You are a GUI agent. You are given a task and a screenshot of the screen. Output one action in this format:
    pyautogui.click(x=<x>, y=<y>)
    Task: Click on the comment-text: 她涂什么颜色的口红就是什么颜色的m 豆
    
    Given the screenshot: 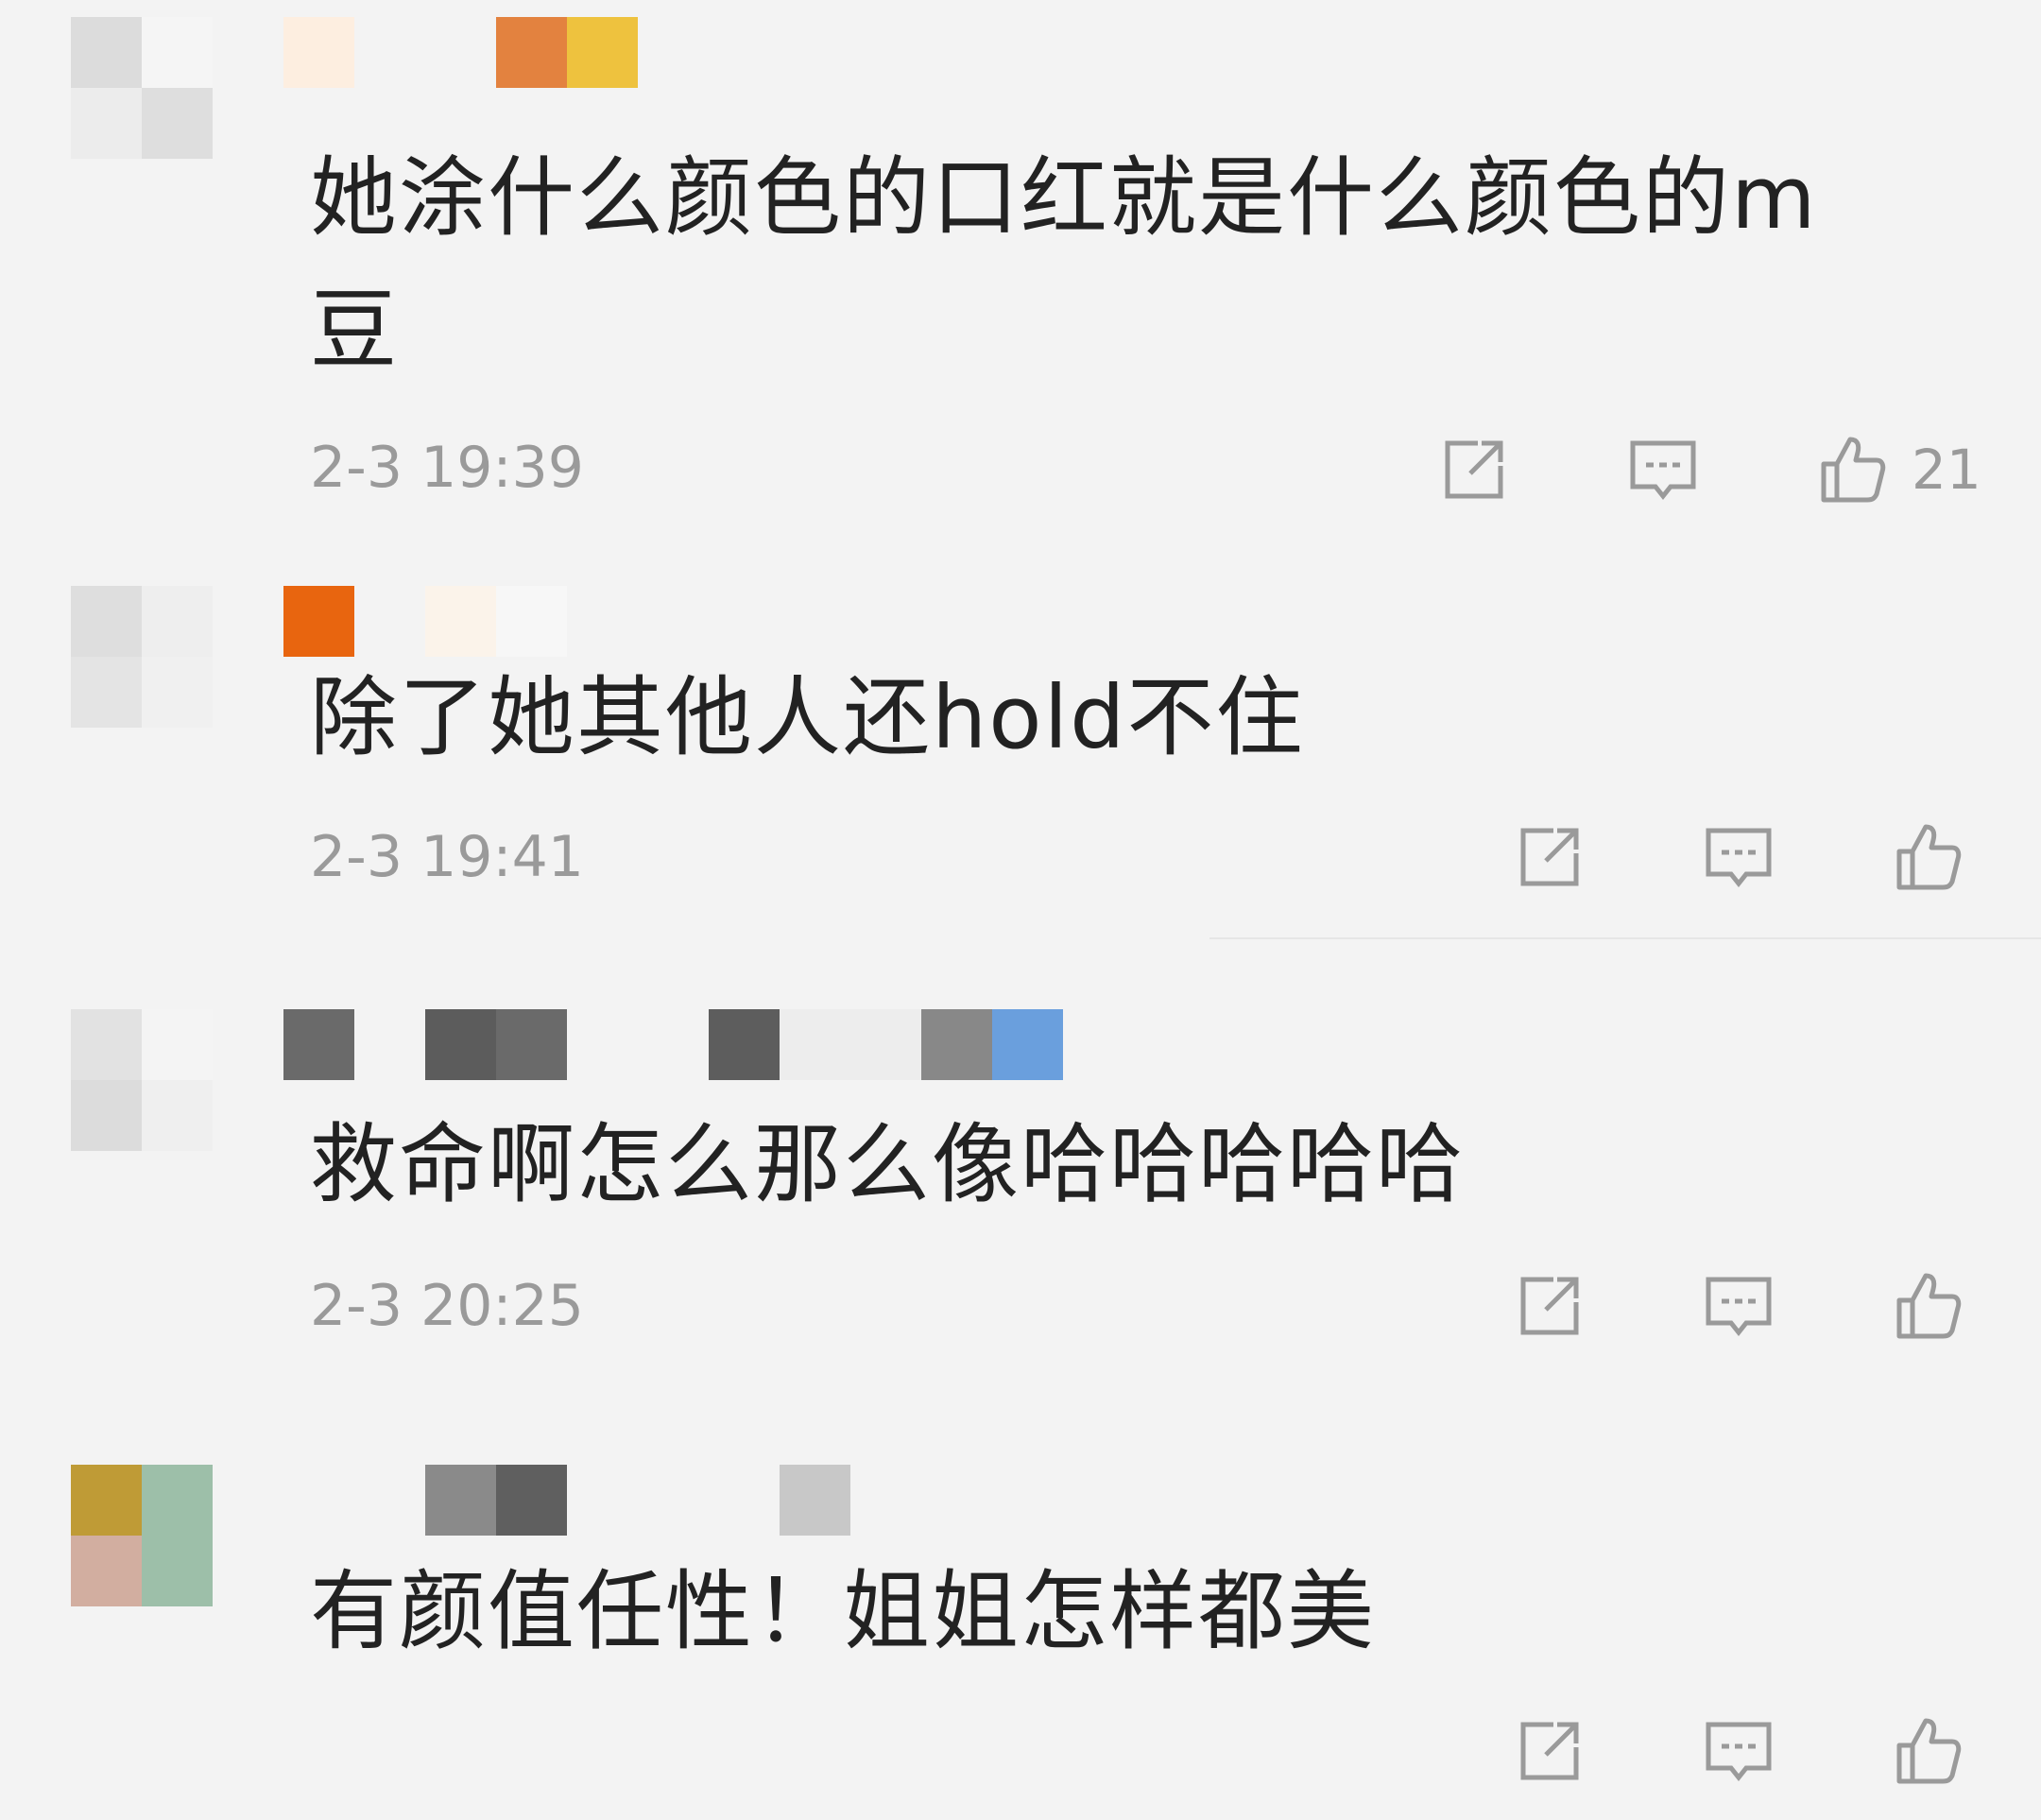 What is the action you would take?
    pyautogui.click(x=1064, y=264)
    